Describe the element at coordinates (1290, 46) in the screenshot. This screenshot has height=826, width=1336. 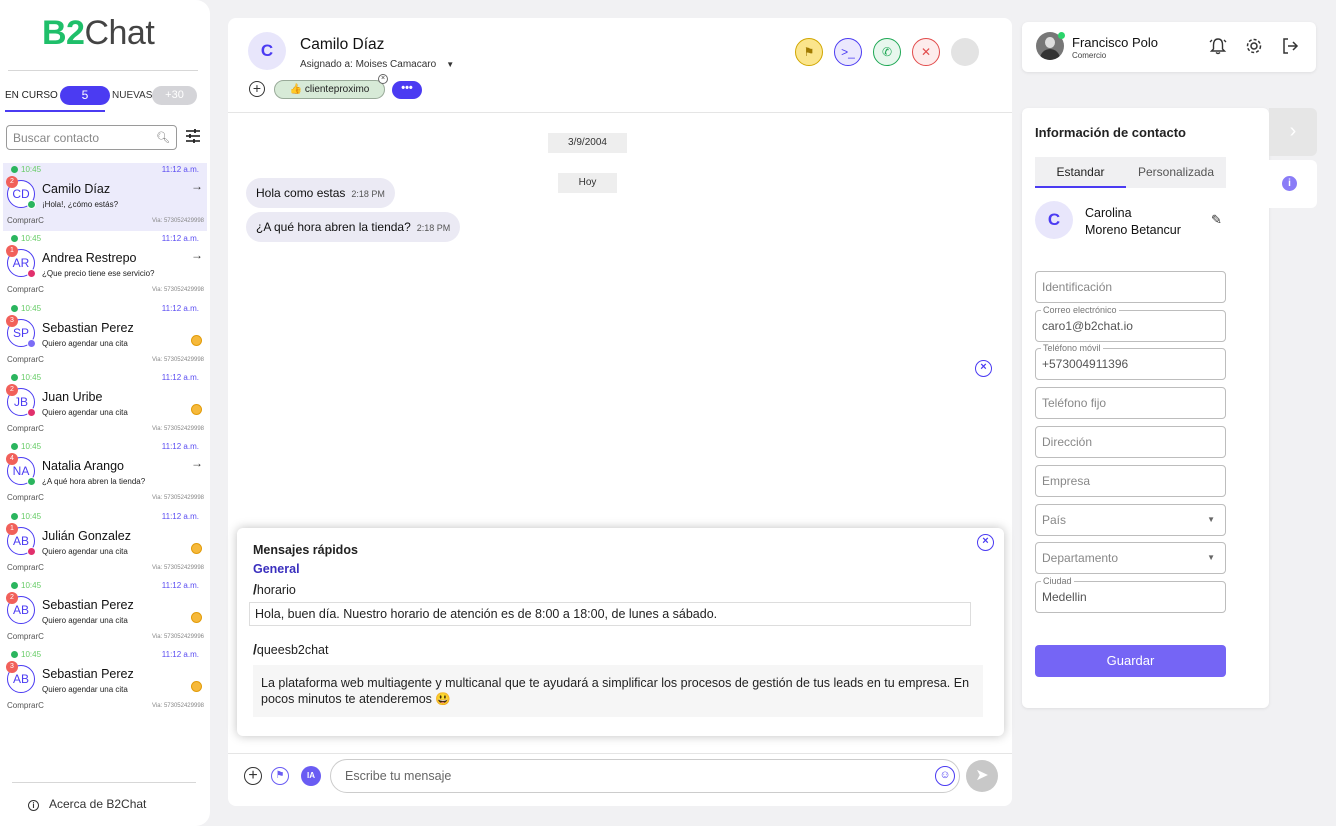
I see `logout-icon` at that location.